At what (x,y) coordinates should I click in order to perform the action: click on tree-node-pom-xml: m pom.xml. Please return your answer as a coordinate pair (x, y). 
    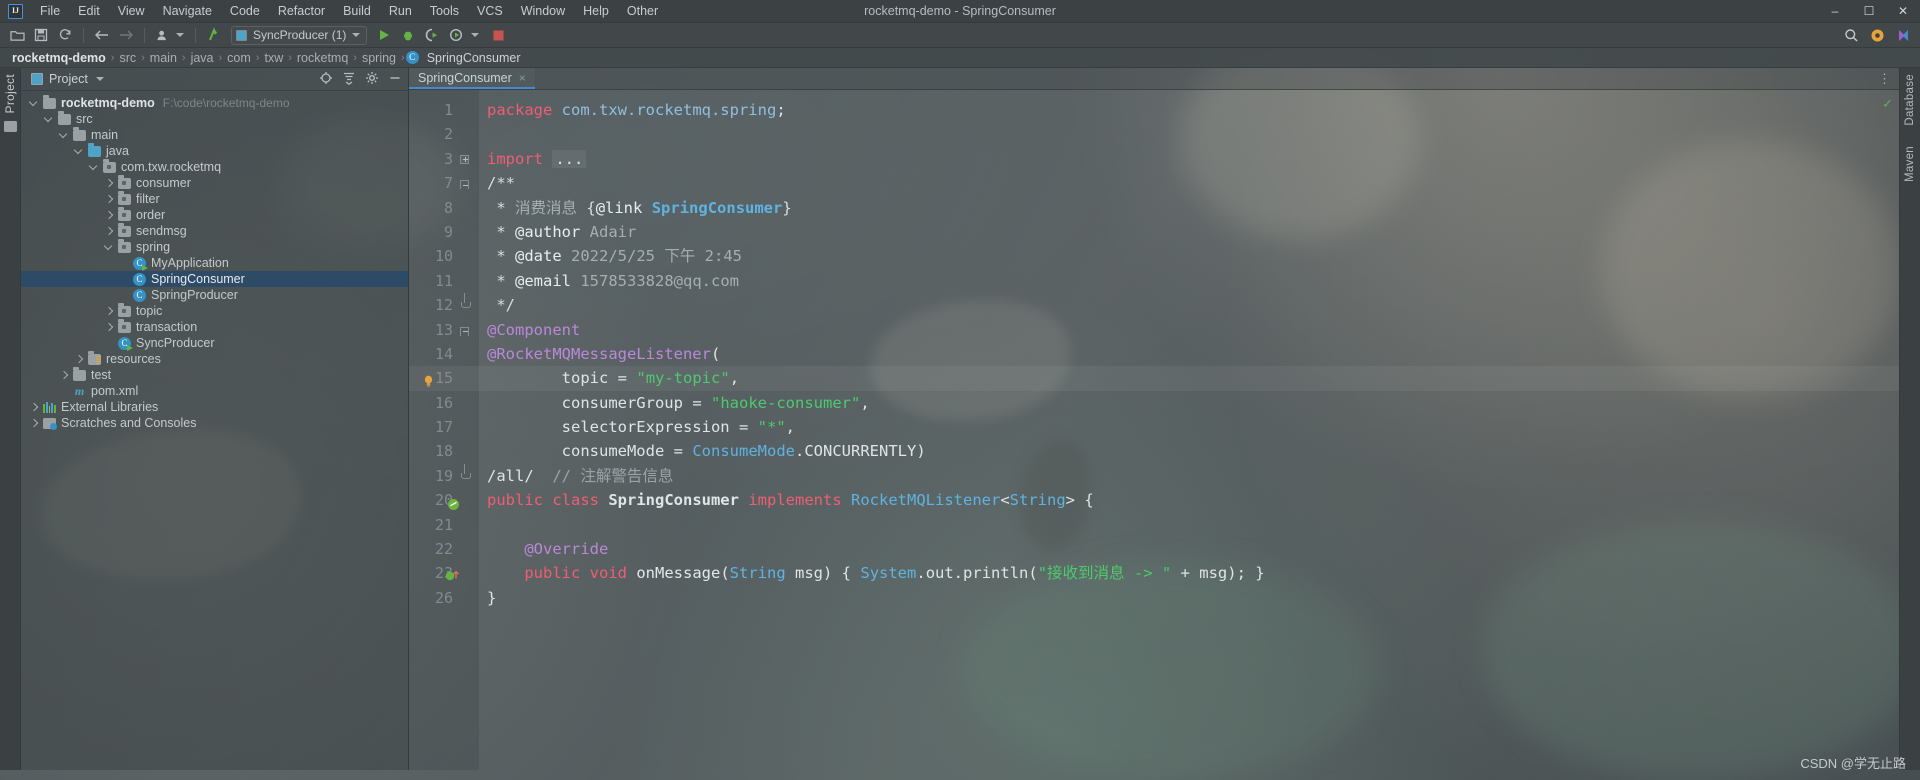
    Looking at the image, I should click on (214, 391).